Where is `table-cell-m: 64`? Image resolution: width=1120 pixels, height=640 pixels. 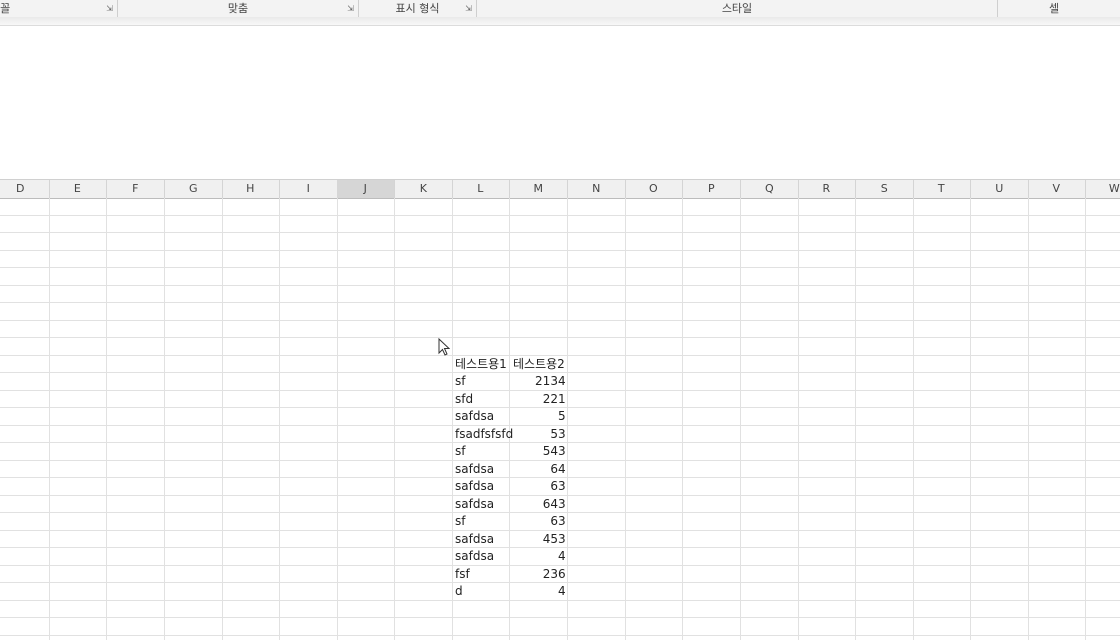 table-cell-m: 64 is located at coordinates (539, 469).